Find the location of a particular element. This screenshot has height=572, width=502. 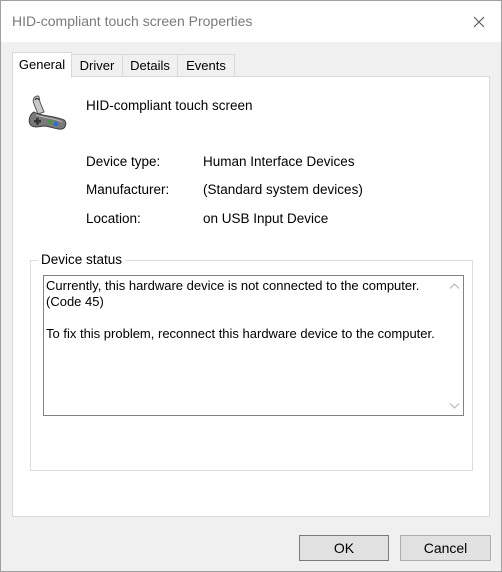

manufacturer-value: (Standard system devices) is located at coordinates (283, 189).